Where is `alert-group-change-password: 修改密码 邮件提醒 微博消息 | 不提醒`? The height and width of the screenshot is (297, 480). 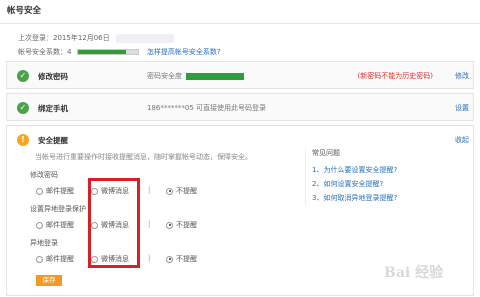
alert-group-change-password: 修改密码 邮件提醒 微博消息 | 不提醒 is located at coordinates (113, 184).